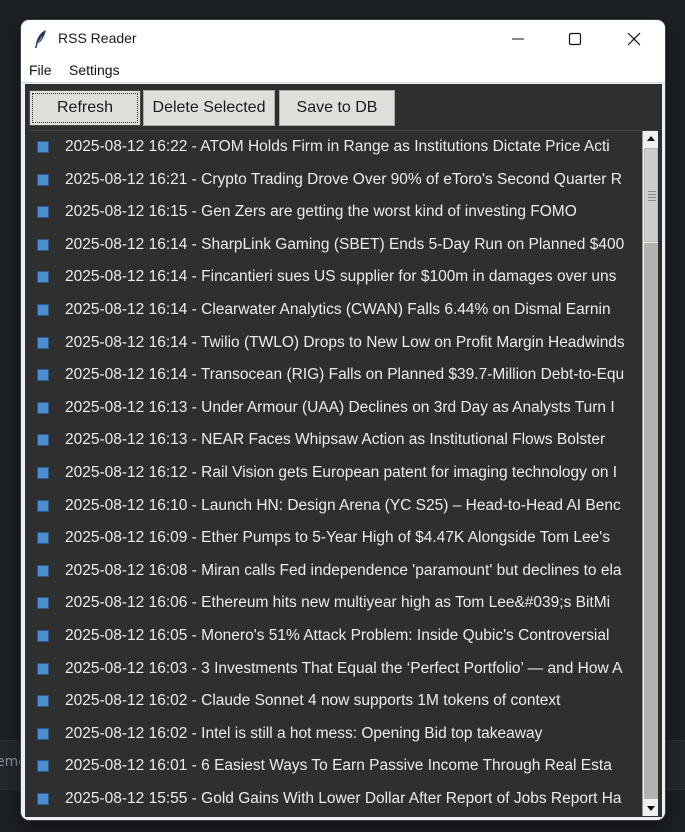 This screenshot has height=832, width=685. I want to click on menu-settings: Settings, so click(94, 70).